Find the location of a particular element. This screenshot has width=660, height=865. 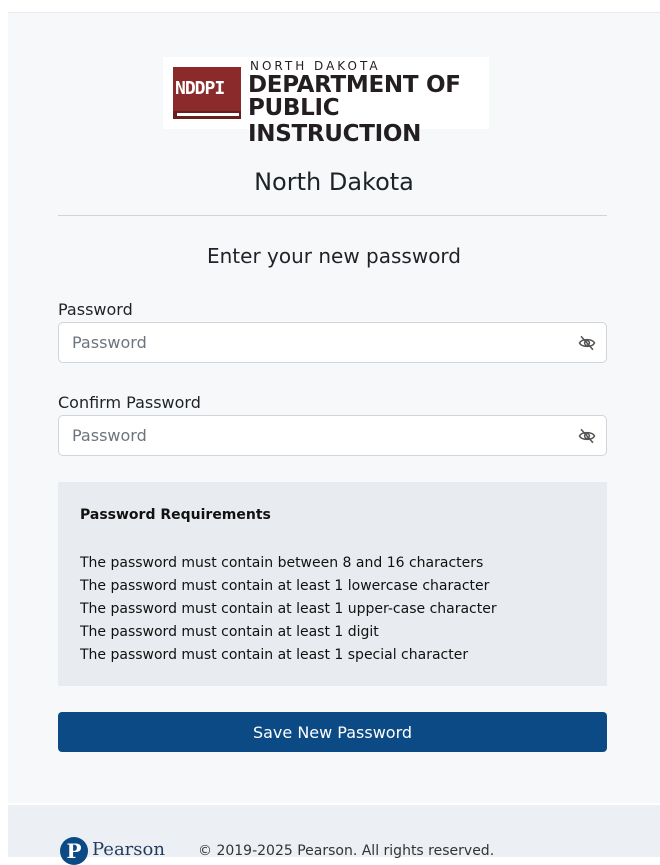

password-label: Password is located at coordinates (95, 309).